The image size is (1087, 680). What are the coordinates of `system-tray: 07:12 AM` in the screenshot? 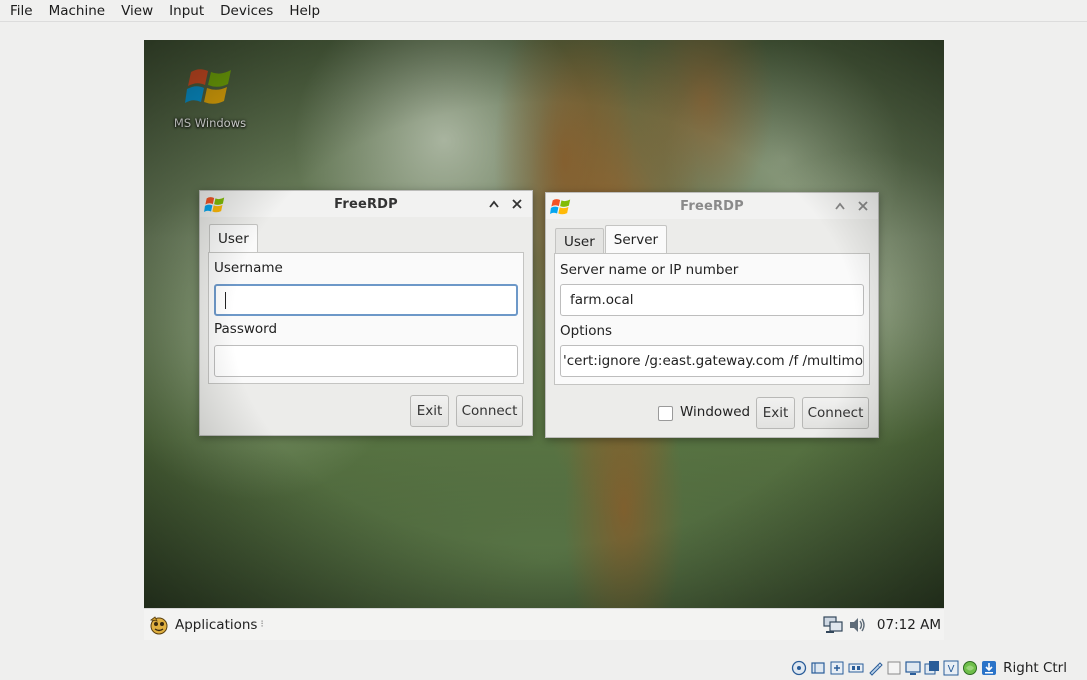 It's located at (883, 624).